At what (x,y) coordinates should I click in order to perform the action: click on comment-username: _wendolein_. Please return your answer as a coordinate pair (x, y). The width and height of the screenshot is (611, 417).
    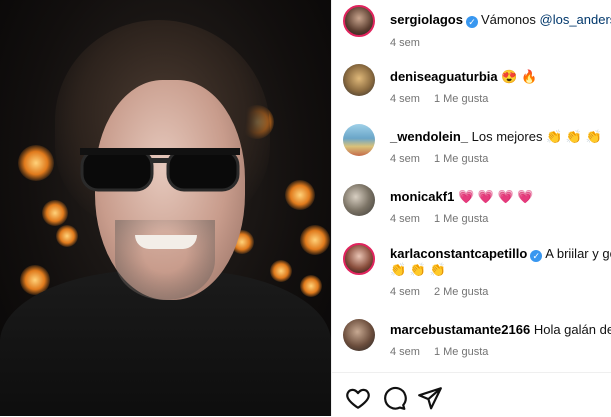
    Looking at the image, I should click on (429, 136).